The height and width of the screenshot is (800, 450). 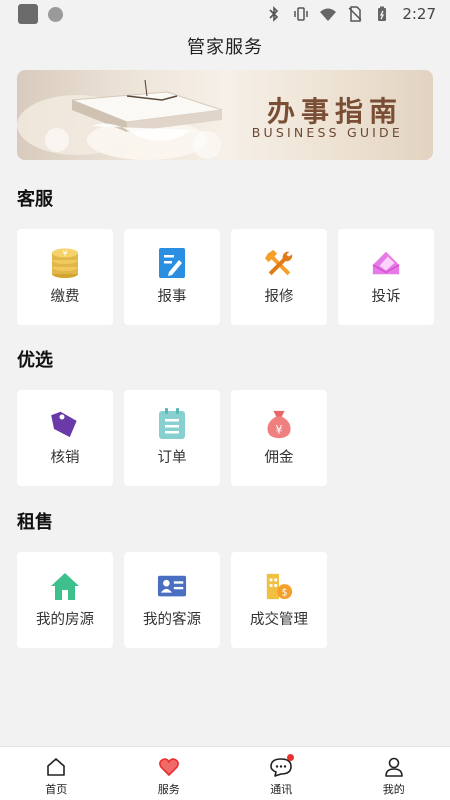 I want to click on service-item-verify: 核销, so click(x=65, y=438).